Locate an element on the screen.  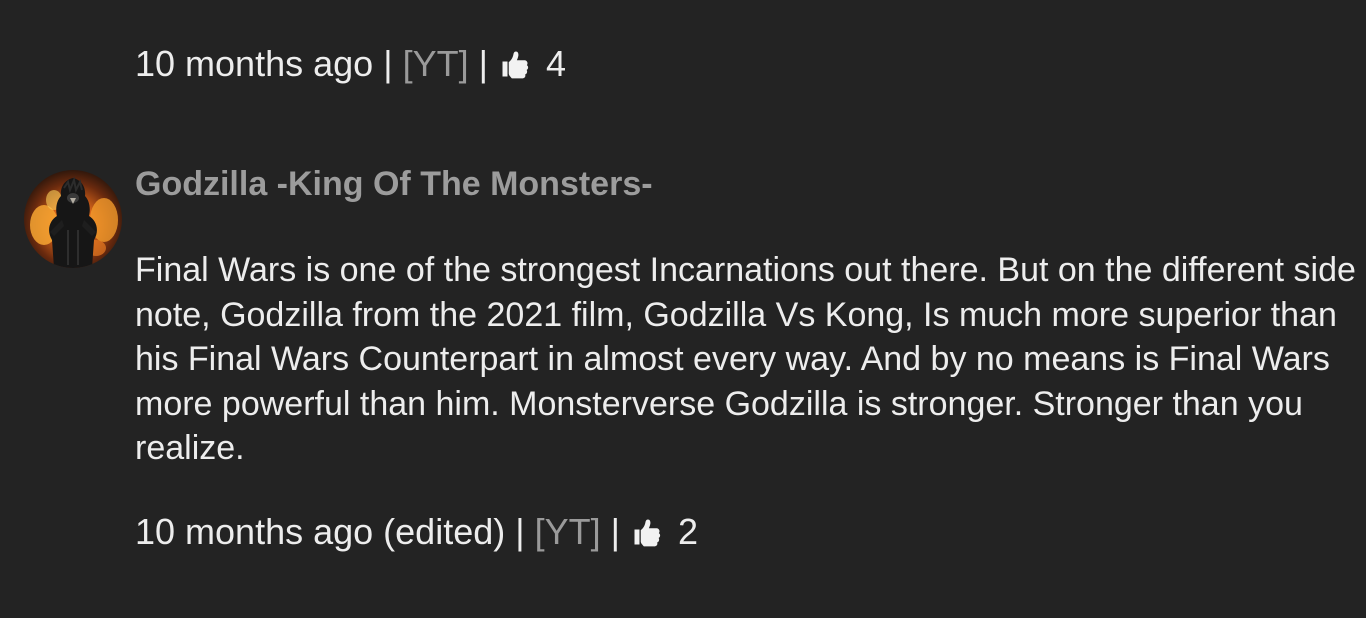
godzilla-avatar is located at coordinates (73, 219).